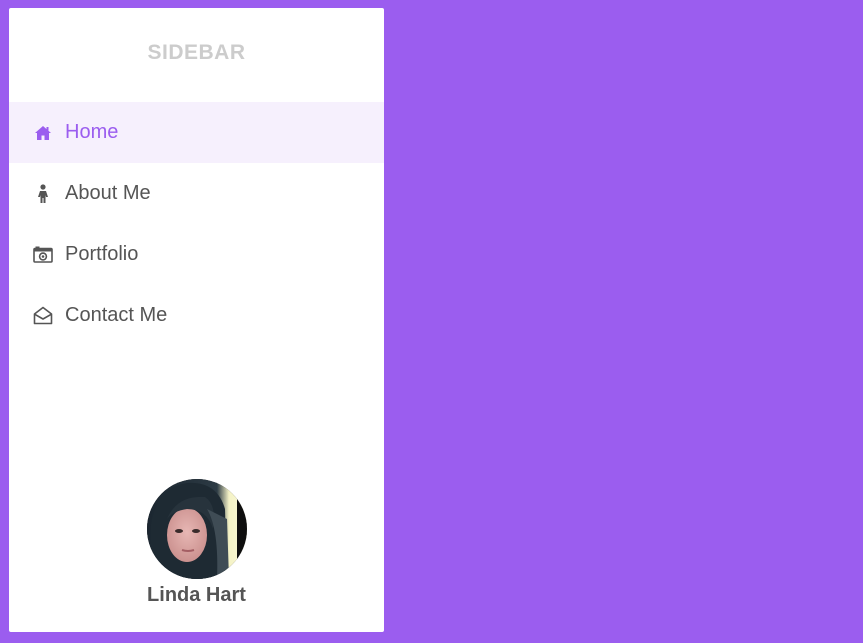 Image resolution: width=863 pixels, height=643 pixels. I want to click on person-icon, so click(43, 193).